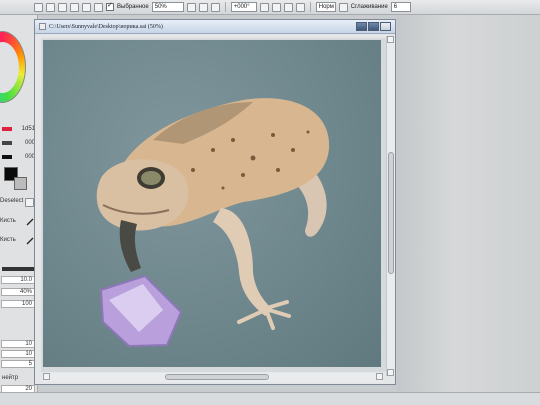 This screenshot has height=405, width=540. I want to click on rotate-reset-button, so click(288, 7).